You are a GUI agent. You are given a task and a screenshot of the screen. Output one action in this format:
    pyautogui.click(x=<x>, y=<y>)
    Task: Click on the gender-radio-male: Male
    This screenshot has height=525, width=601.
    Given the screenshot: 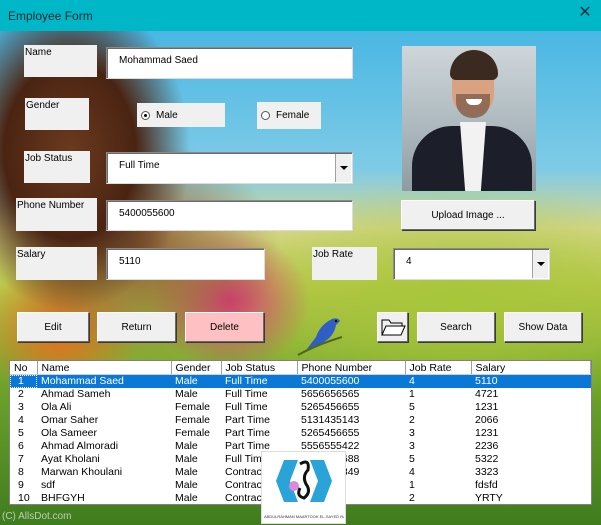 What is the action you would take?
    pyautogui.click(x=181, y=115)
    